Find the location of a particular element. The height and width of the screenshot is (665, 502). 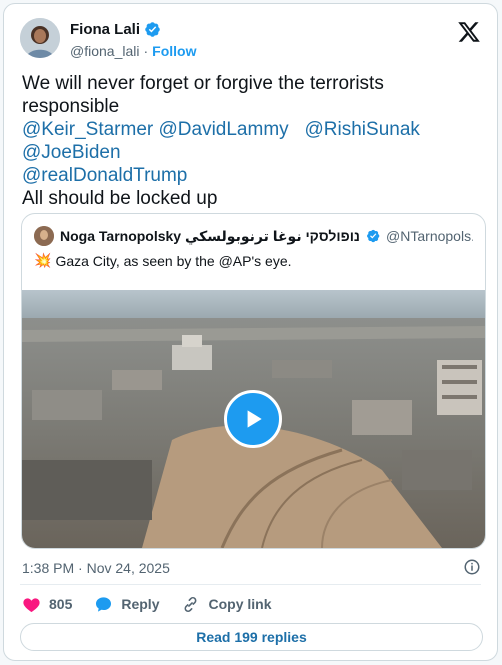

info-icon is located at coordinates (472, 567).